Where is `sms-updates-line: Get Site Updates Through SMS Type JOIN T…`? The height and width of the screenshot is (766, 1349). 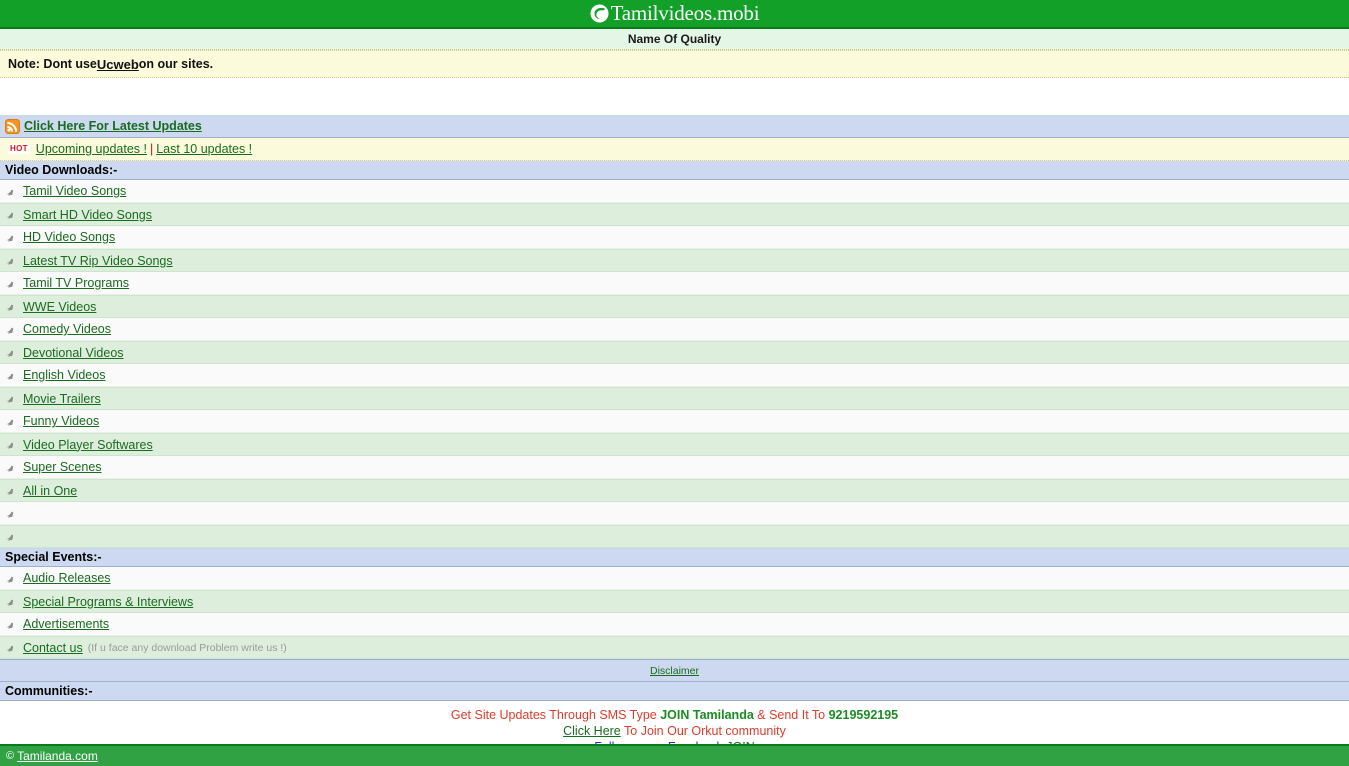 sms-updates-line: Get Site Updates Through SMS Type JOIN T… is located at coordinates (674, 715).